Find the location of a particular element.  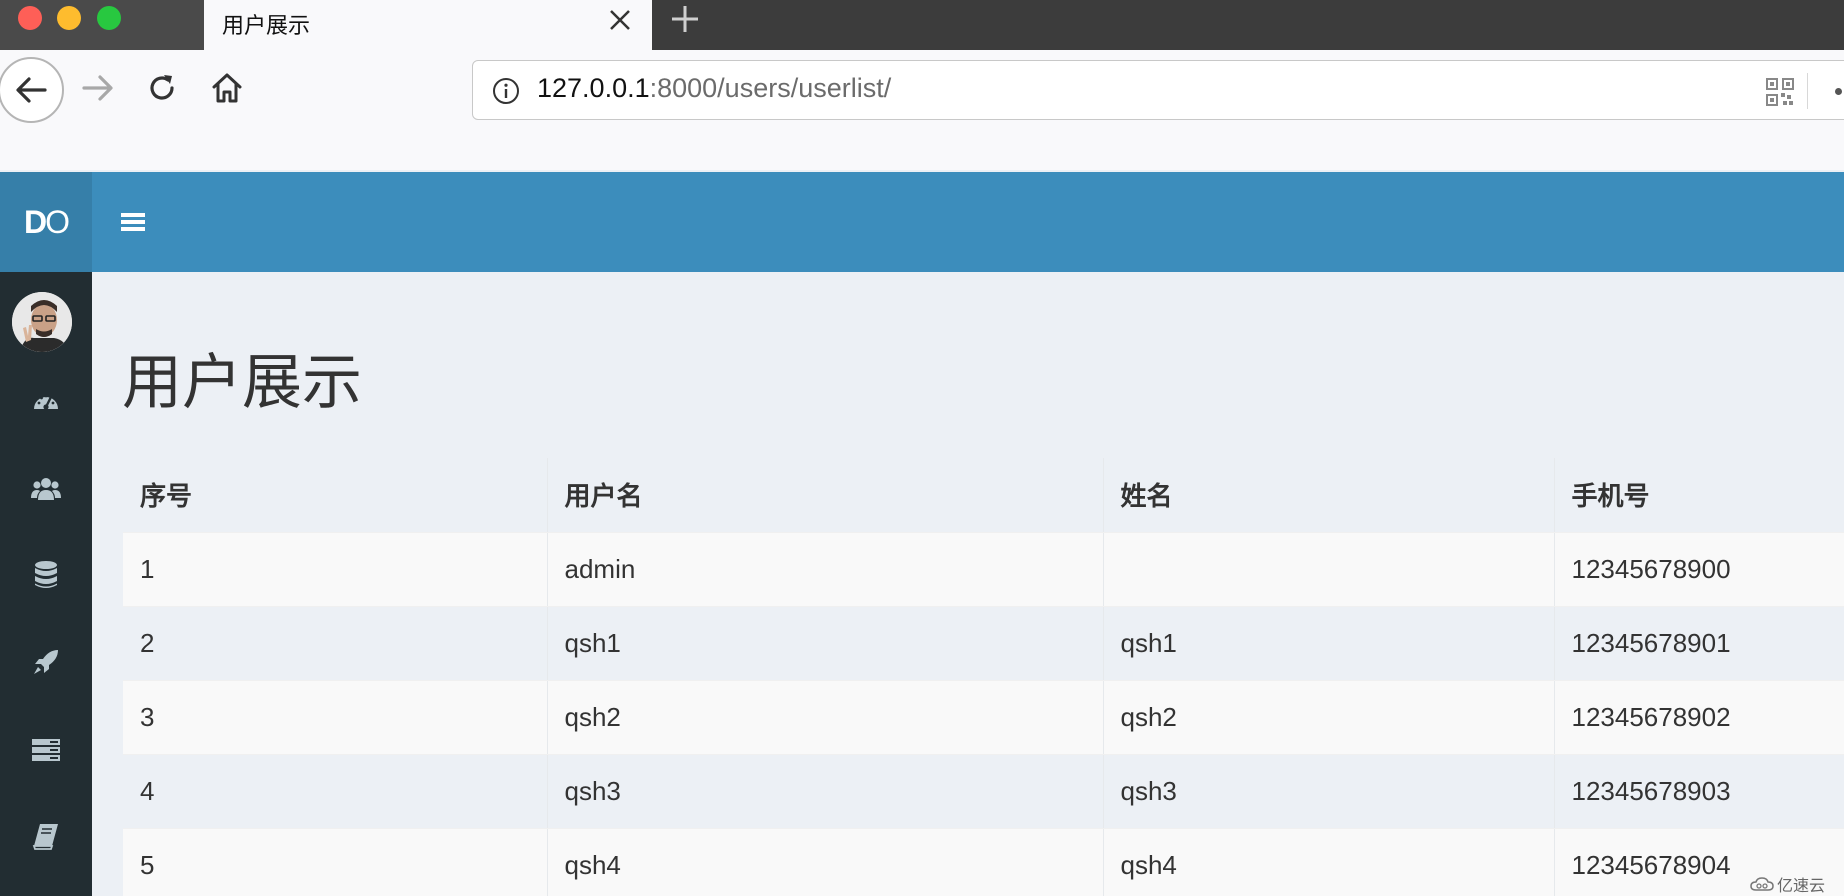

home-button is located at coordinates (227, 88).